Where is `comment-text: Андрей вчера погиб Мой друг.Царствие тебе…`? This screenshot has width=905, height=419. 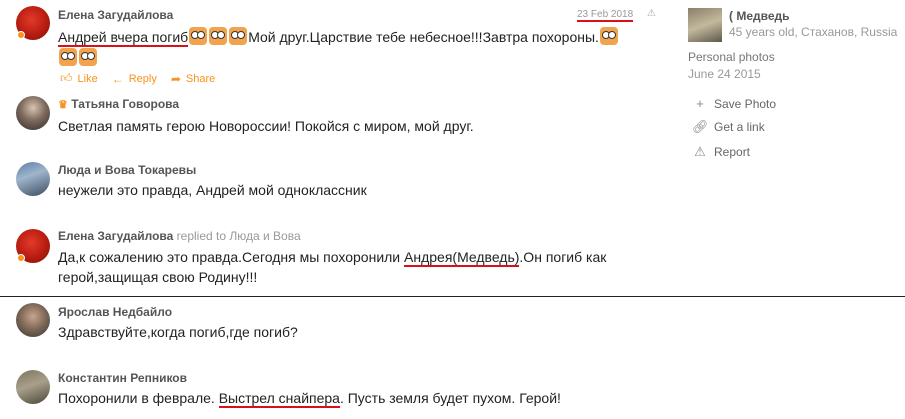 comment-text: Андрей вчера погиб Мой друг.Царствие тебе… is located at coordinates (338, 37).